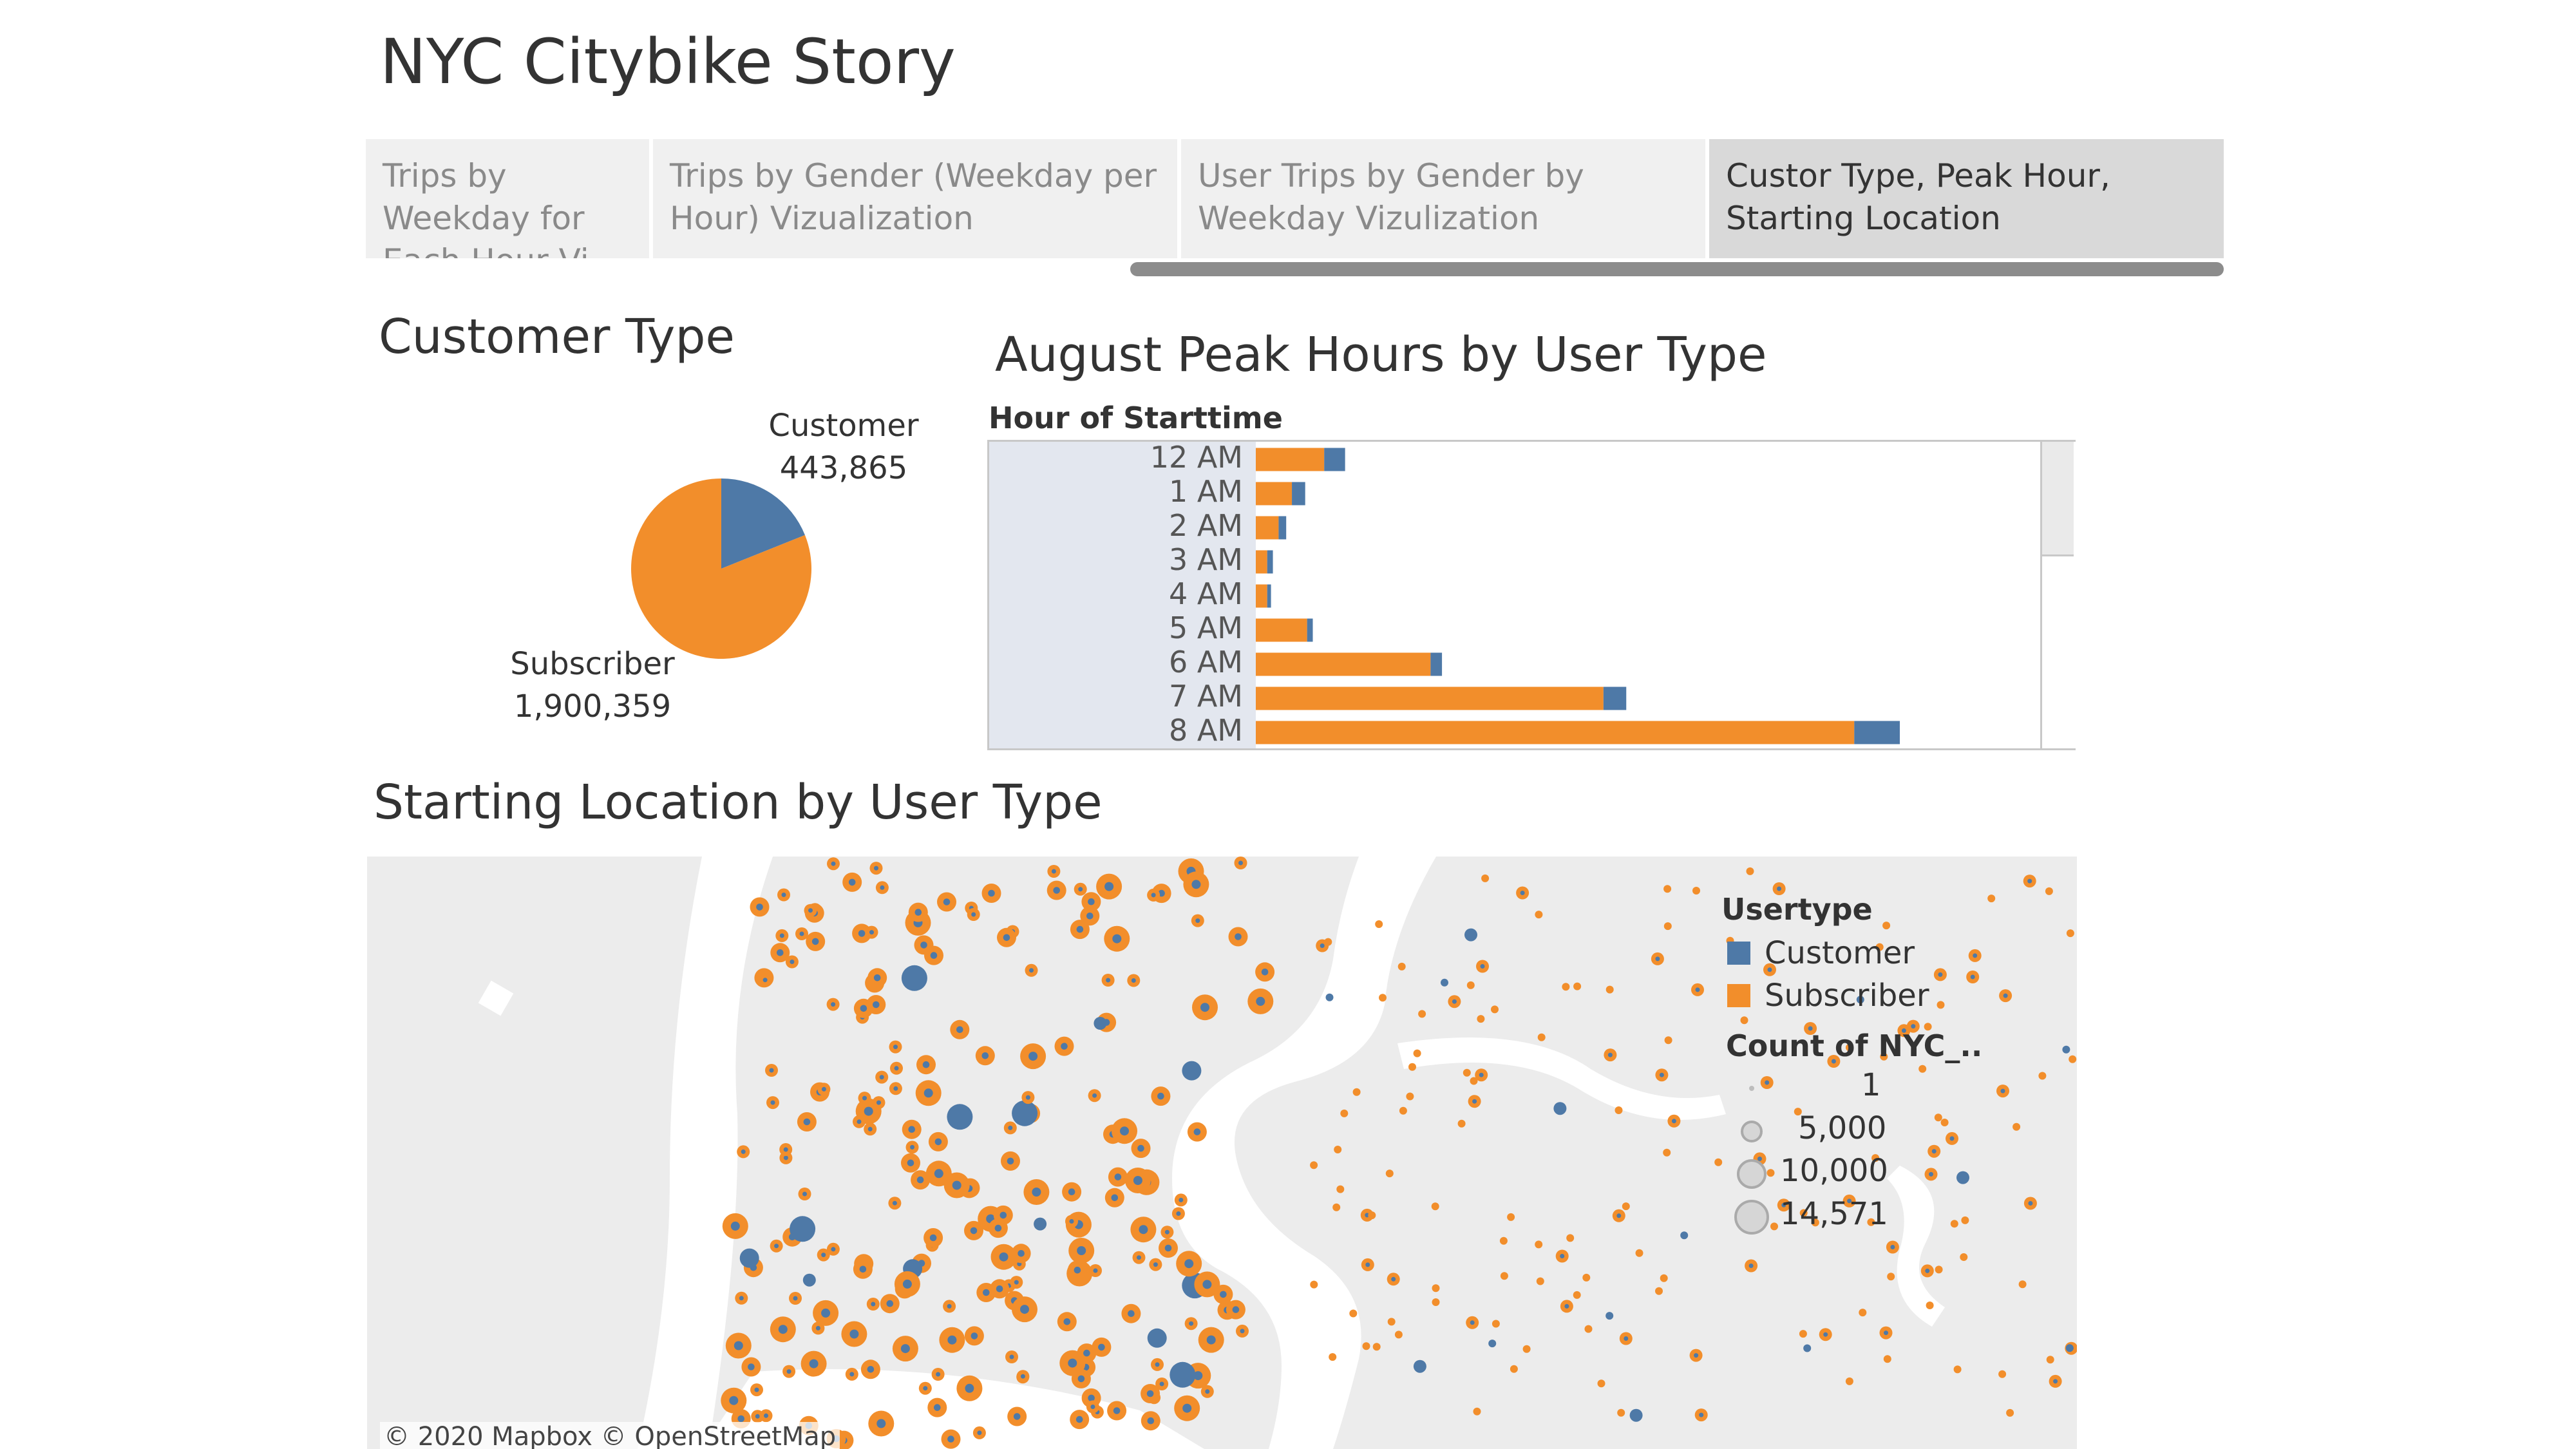 Image resolution: width=2576 pixels, height=1449 pixels. What do you see at coordinates (508, 199) in the screenshot?
I see `tab-trips-by-weekday: Trips by Weekday for Each Hour Vi..` at bounding box center [508, 199].